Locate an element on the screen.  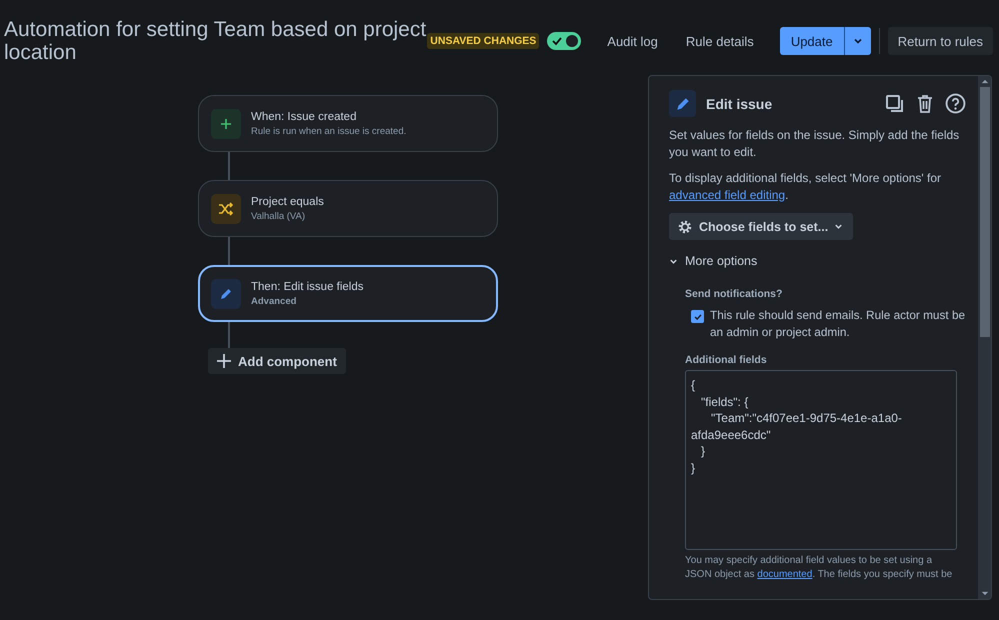
rule-toggle is located at coordinates (564, 41).